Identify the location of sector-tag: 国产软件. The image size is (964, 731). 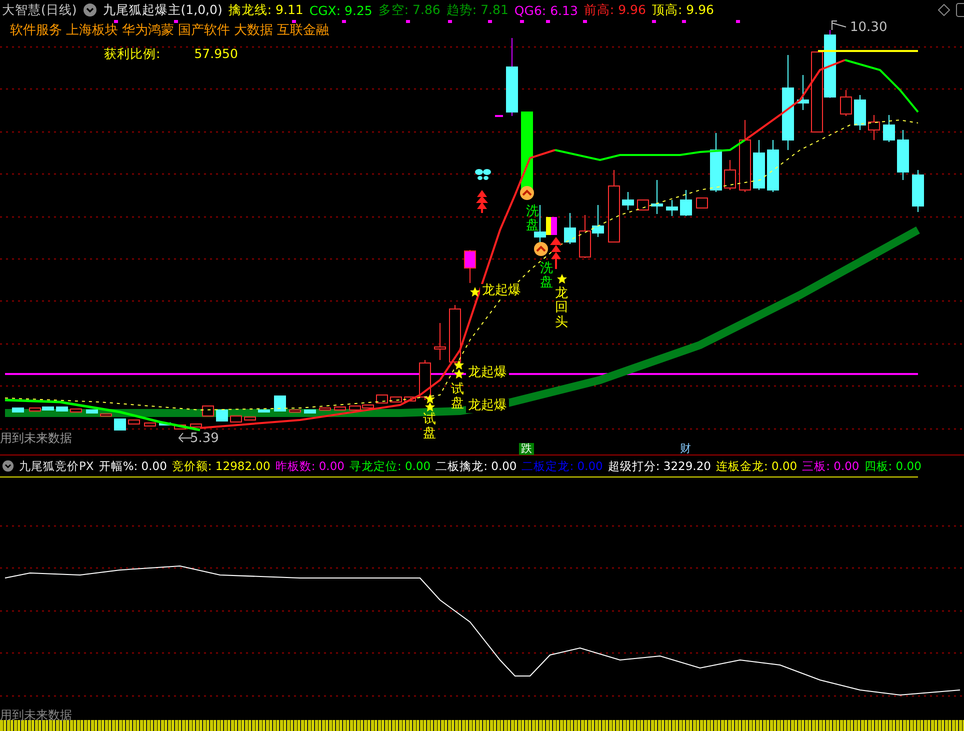
(204, 30).